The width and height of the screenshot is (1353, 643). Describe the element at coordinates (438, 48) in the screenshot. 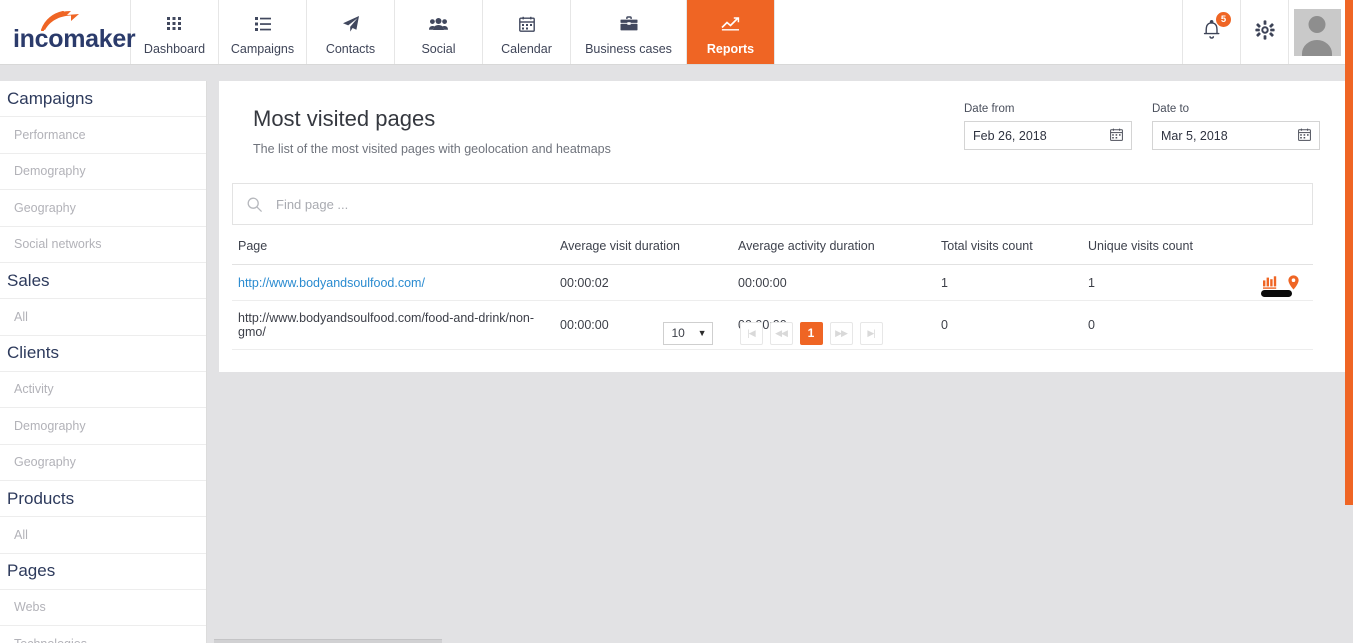

I see `nav-label: Social` at that location.